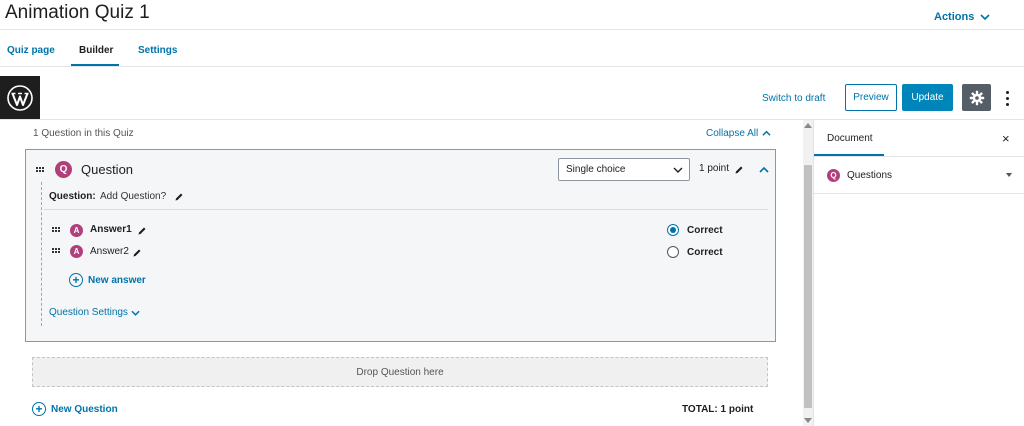  I want to click on total-points: TOTAL: 1 point, so click(718, 409).